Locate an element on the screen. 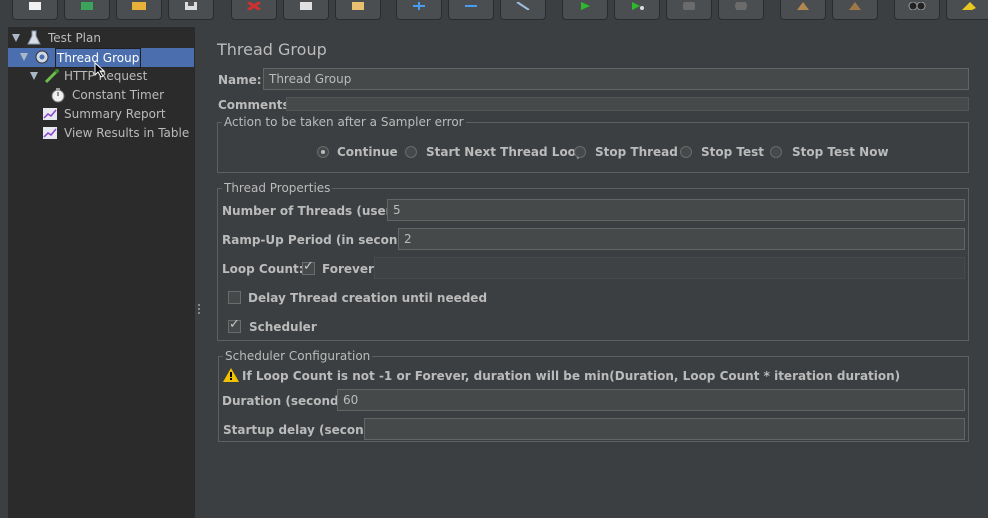 The image size is (988, 518). paste-icon is located at coordinates (358, 10).